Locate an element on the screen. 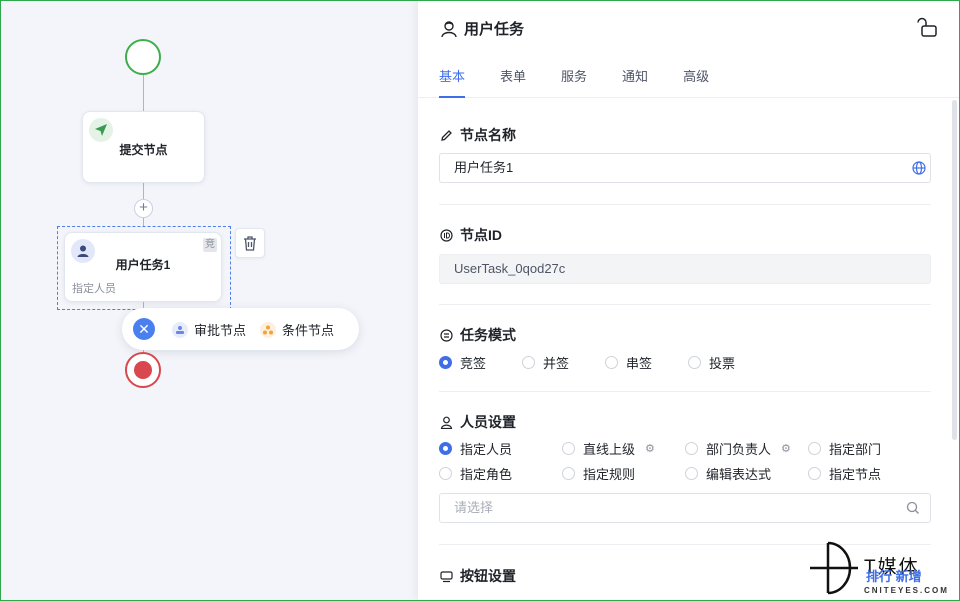  personnel-option-label: 指定节点 is located at coordinates (855, 474).